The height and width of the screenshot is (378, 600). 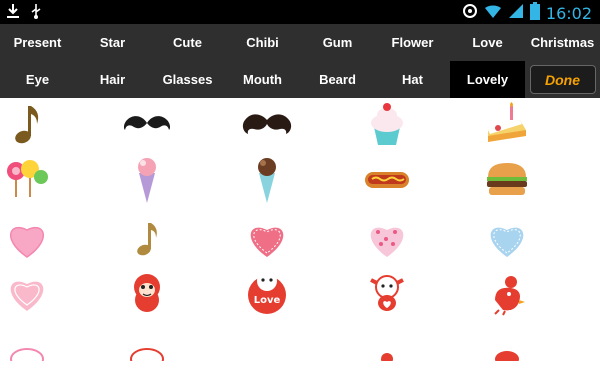 I want to click on category-mouth: Mouth, so click(x=262, y=79).